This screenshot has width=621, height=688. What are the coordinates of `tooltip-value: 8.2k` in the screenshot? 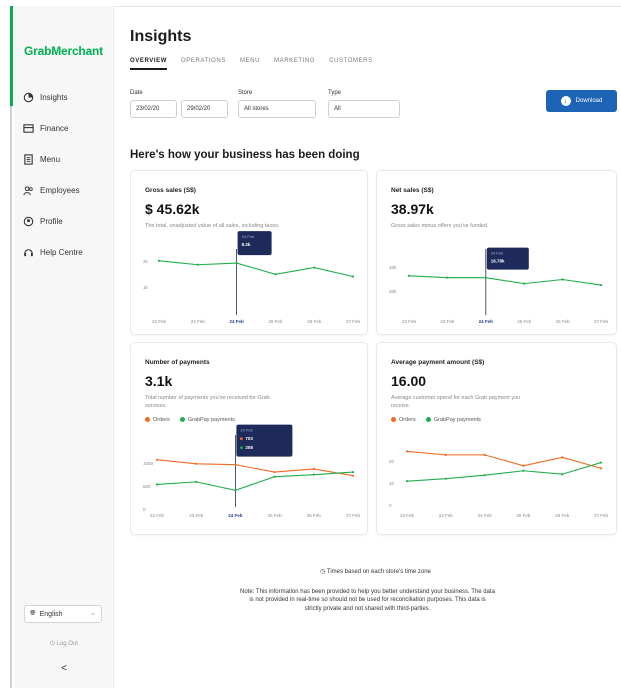 It's located at (246, 244).